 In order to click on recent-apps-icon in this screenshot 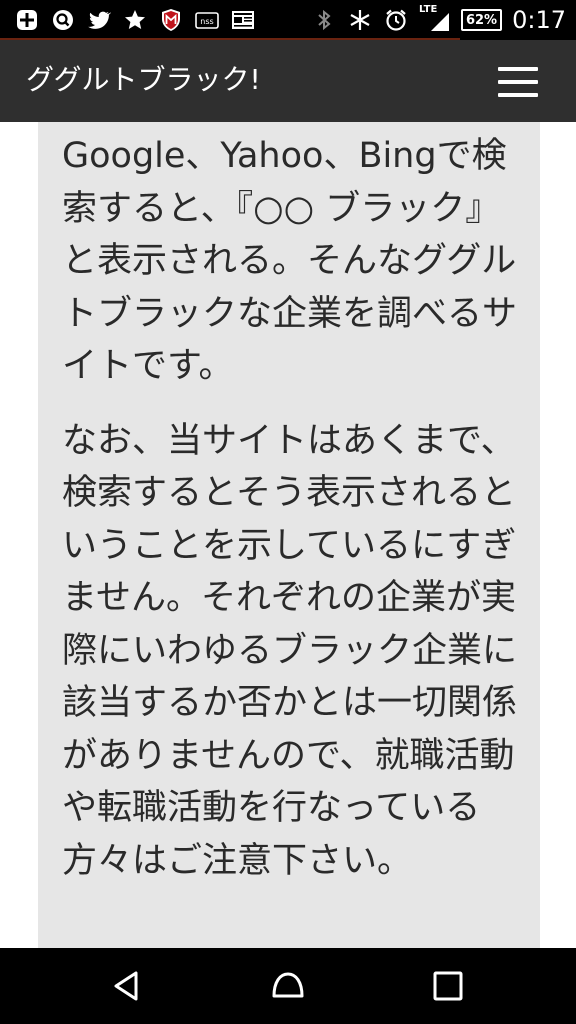, I will do `click(448, 986)`.